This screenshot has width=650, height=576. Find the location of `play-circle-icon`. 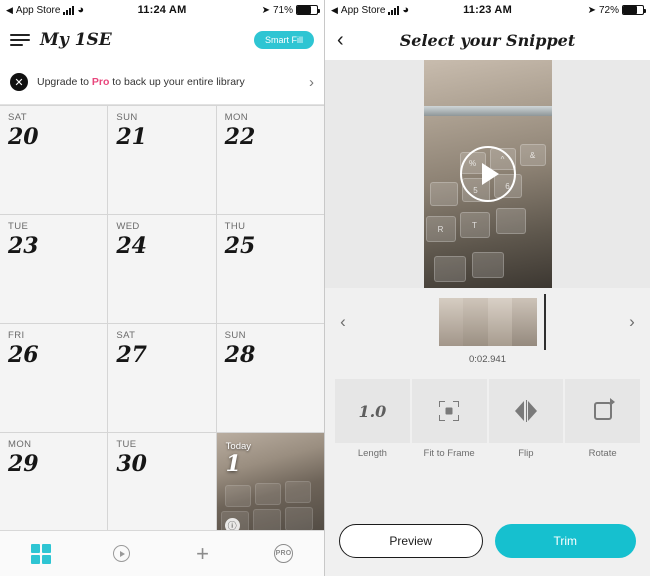

play-circle-icon is located at coordinates (121, 553).